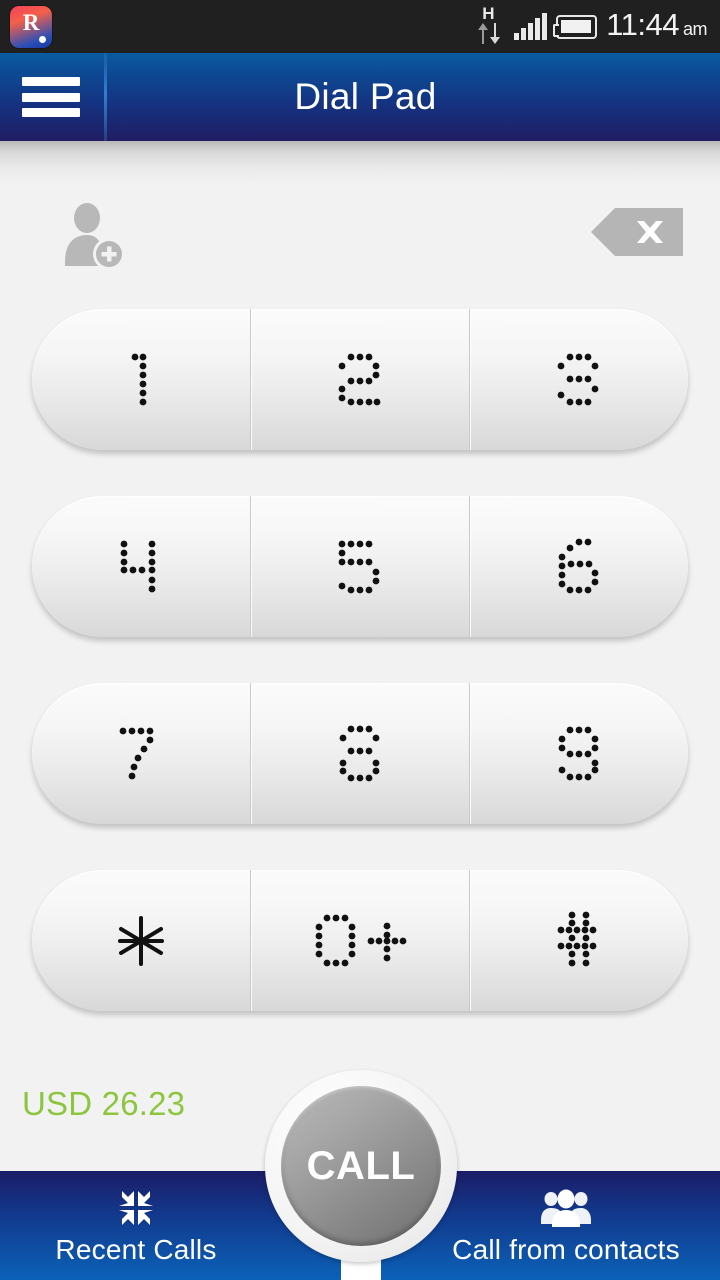 The height and width of the screenshot is (1280, 720). What do you see at coordinates (31, 22) in the screenshot?
I see `app-icon-letter: R` at bounding box center [31, 22].